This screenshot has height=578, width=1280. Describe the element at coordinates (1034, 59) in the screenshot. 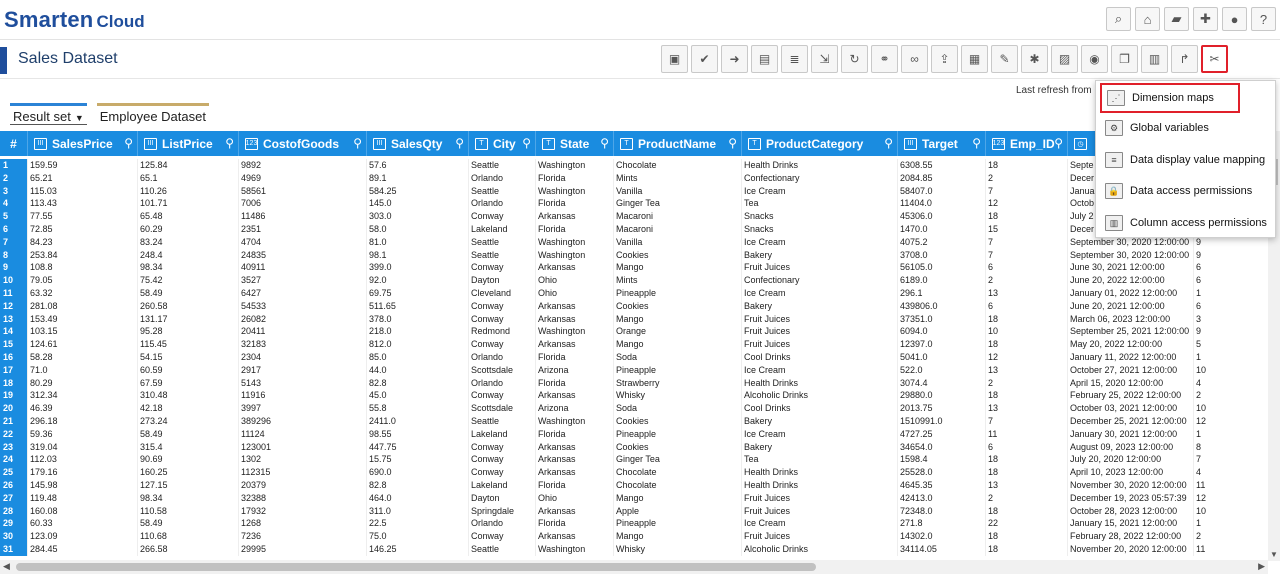

I see `settings-icon: ✱` at that location.